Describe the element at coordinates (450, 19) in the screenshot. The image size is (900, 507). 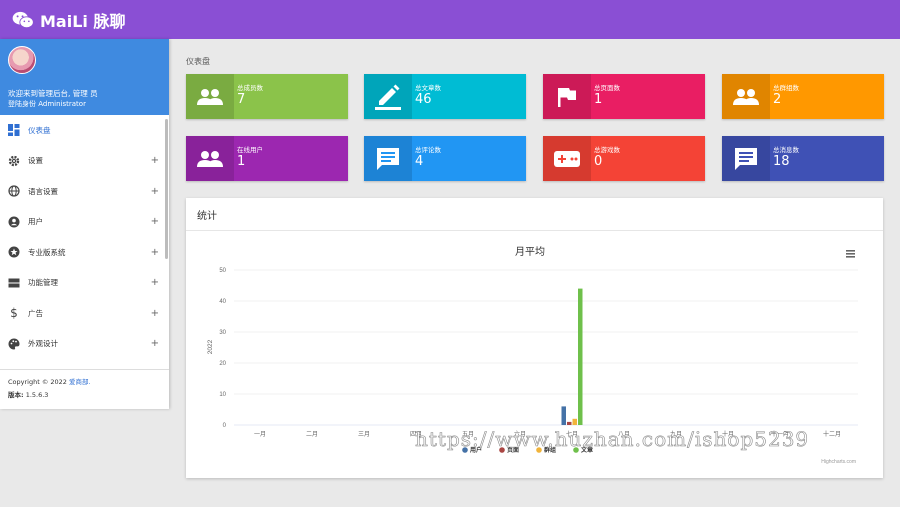
I see `top-bar: MaiLi 脉聊` at that location.